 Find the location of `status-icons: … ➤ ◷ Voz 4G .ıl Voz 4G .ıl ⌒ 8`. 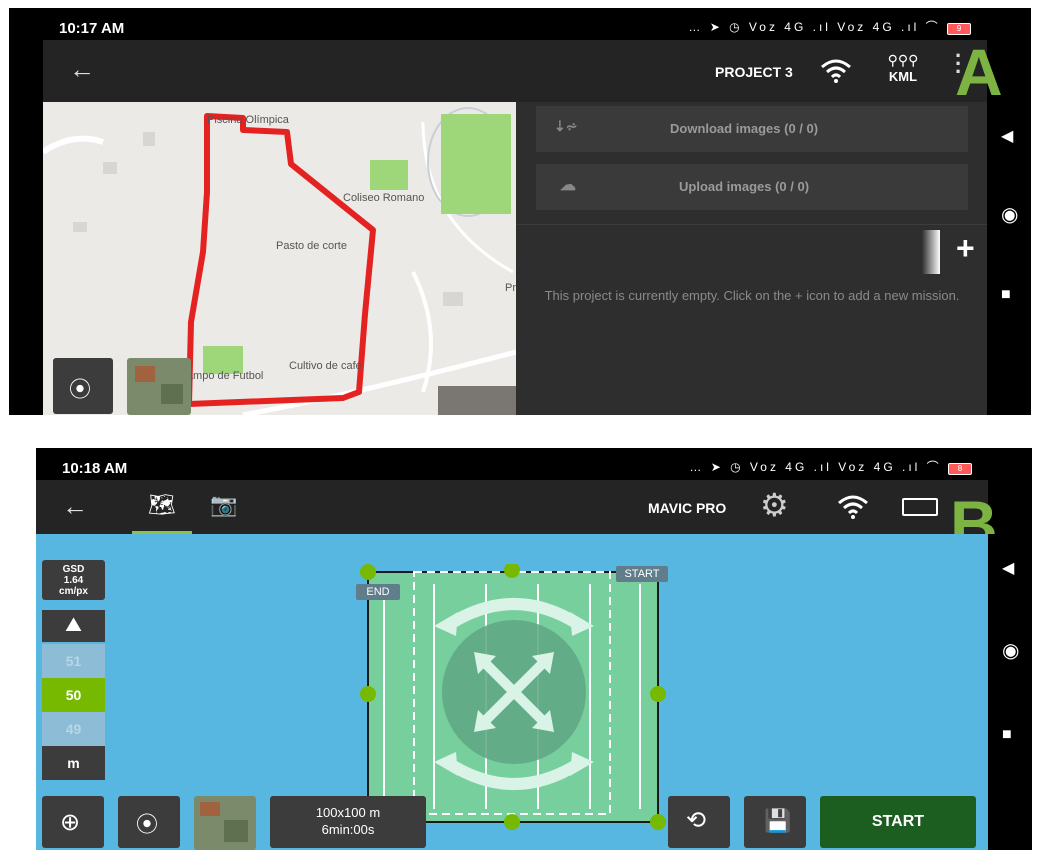

status-icons: … ➤ ◷ Voz 4G .ıl Voz 4G .ıl ⌒ 8 is located at coordinates (830, 466).